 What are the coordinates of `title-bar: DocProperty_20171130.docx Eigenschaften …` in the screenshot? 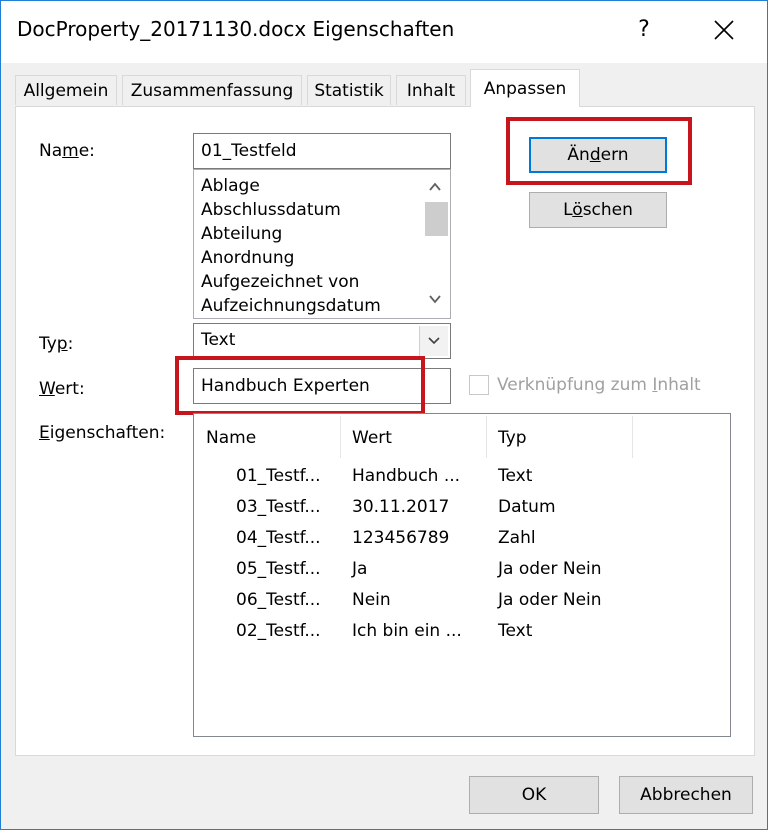 It's located at (384, 32).